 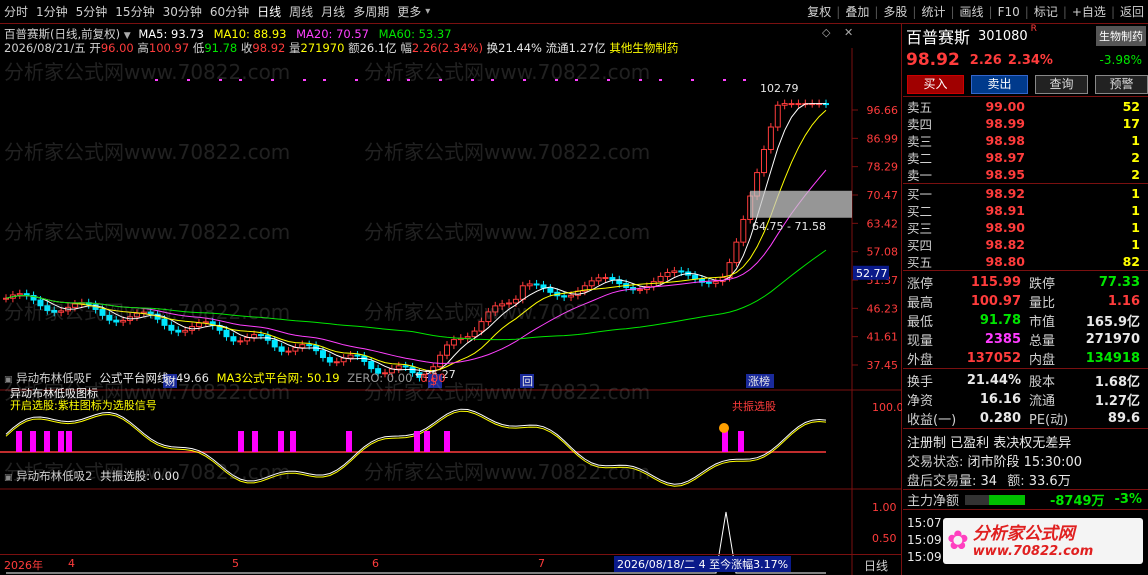 I want to click on add-watchlist-button: +自选, so click(x=1089, y=11).